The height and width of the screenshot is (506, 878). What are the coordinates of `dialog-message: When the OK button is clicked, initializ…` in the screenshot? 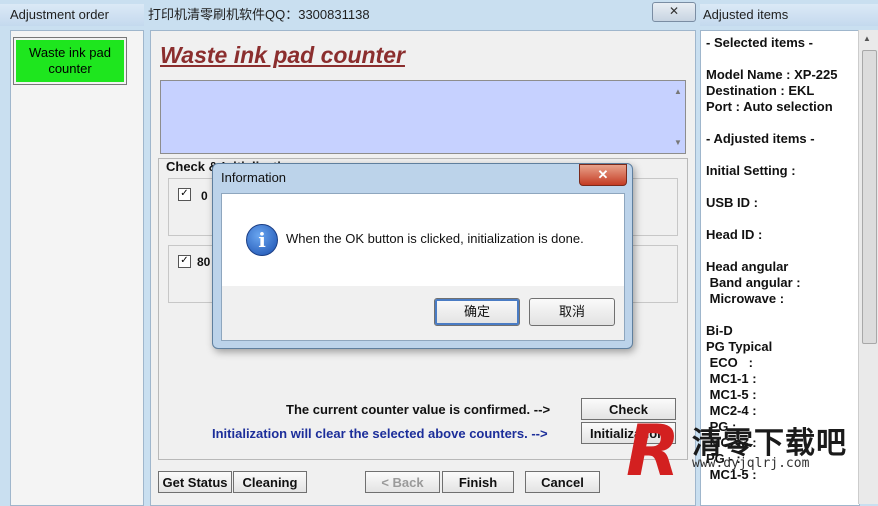 It's located at (435, 238).